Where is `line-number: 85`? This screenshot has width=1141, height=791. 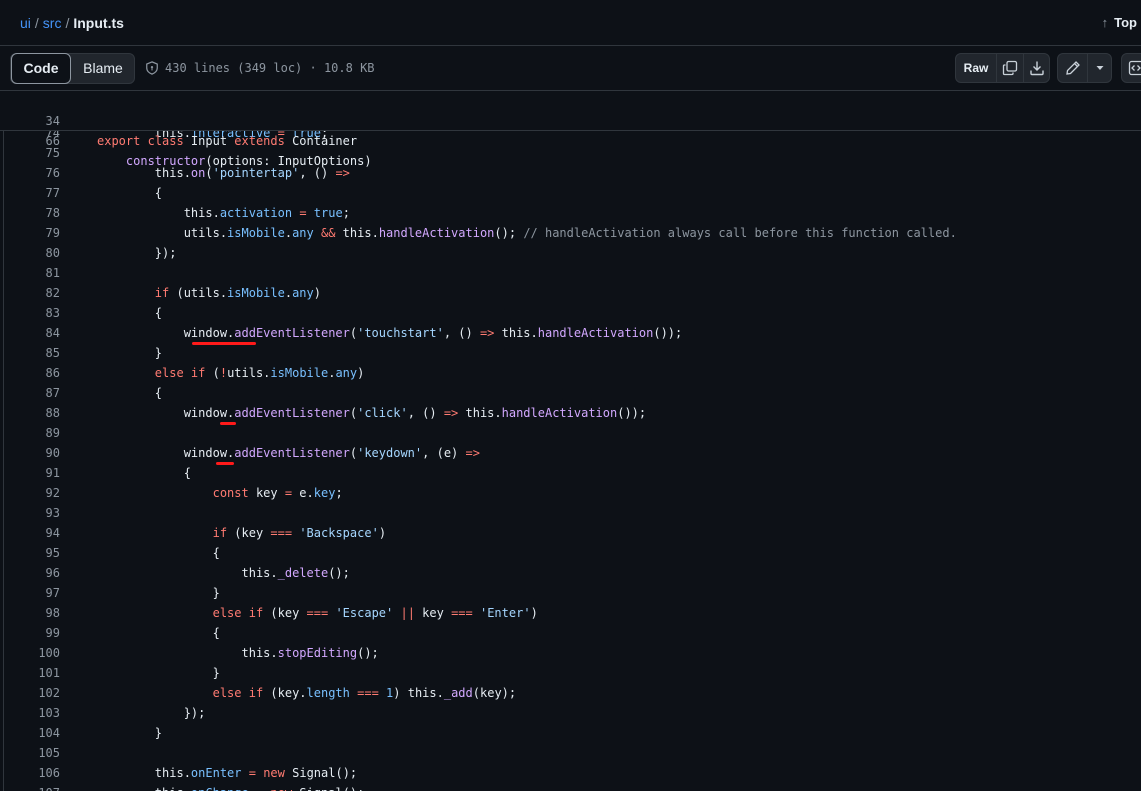
line-number: 85 is located at coordinates (30, 353).